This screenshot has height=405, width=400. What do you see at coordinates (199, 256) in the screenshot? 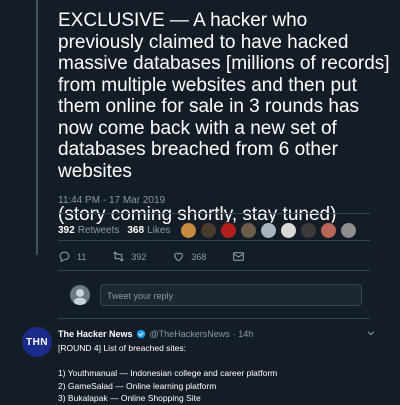
I see `like-count: 368` at bounding box center [199, 256].